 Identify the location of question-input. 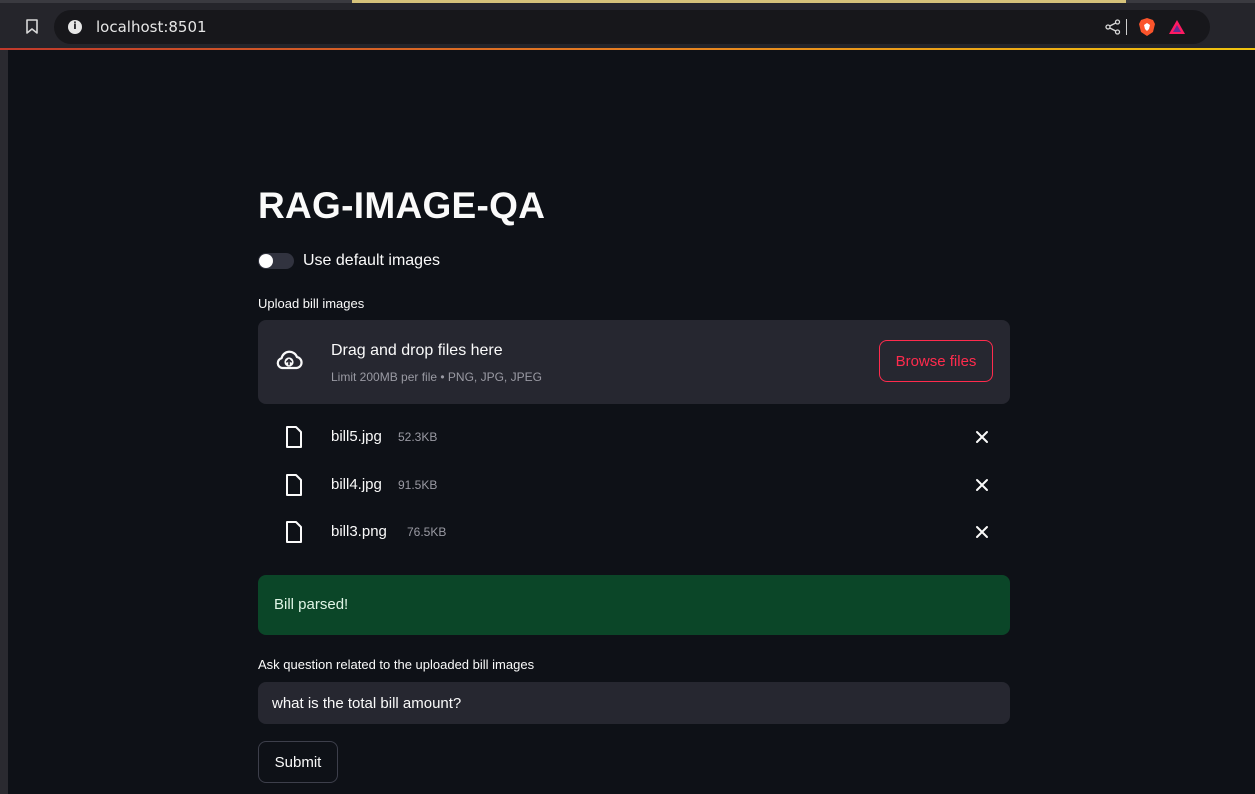
(634, 703).